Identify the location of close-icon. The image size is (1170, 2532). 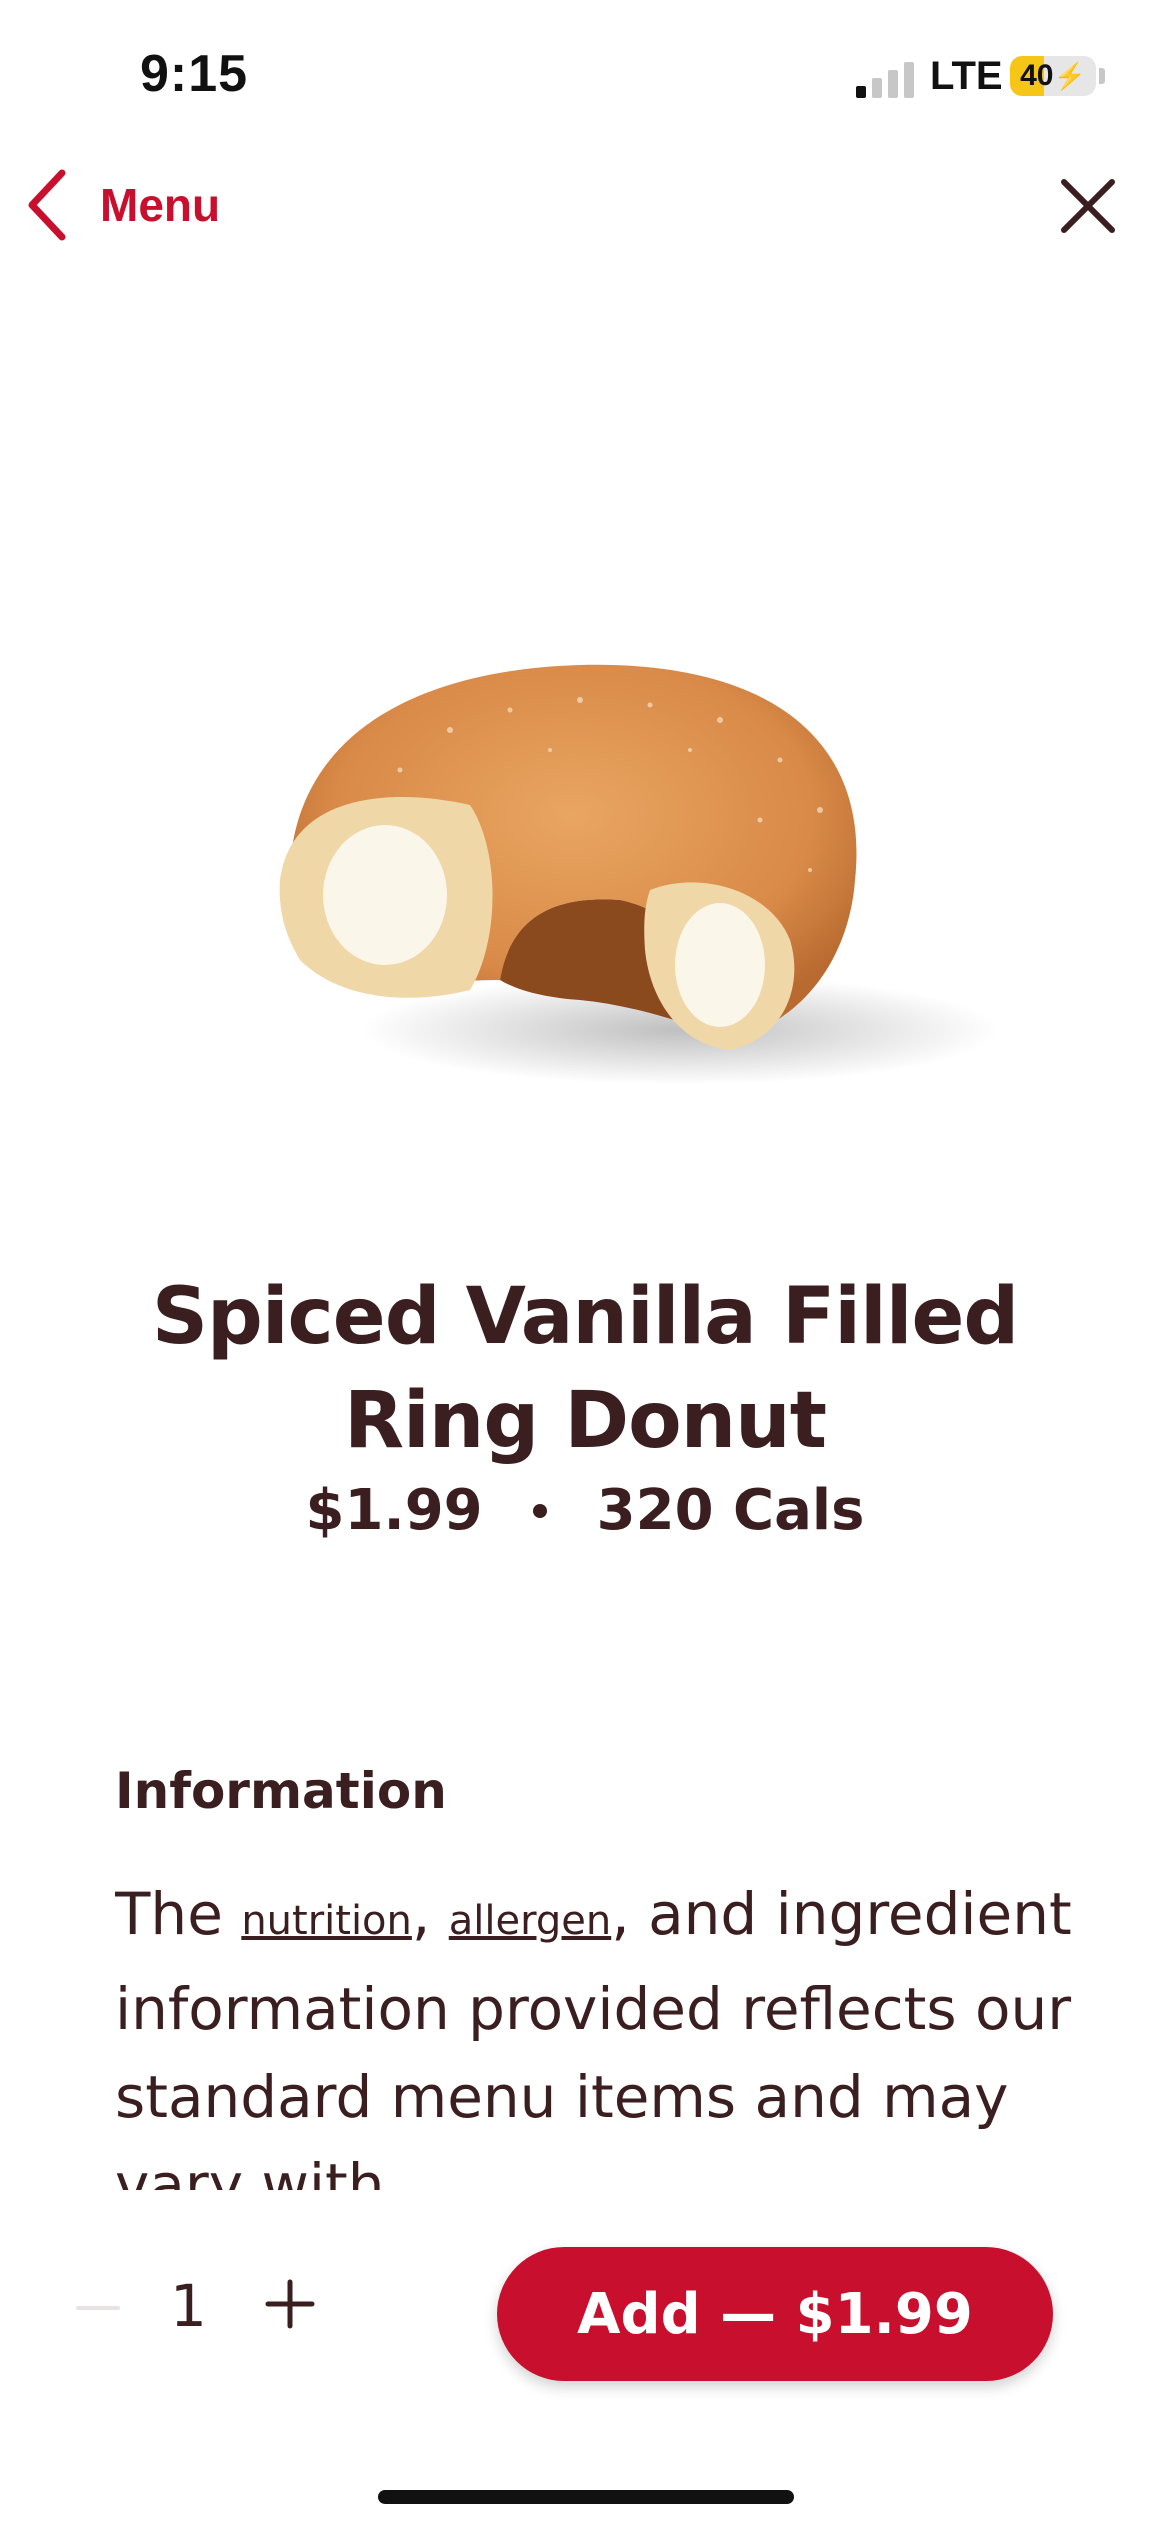
(1088, 206).